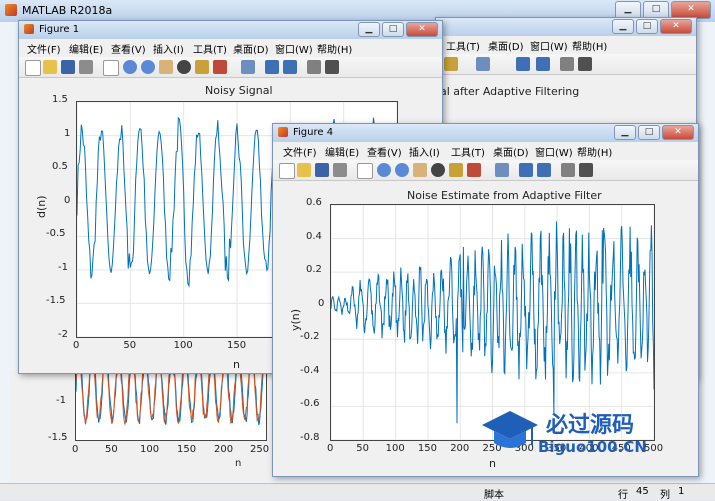 This screenshot has width=715, height=501. What do you see at coordinates (647, 26) in the screenshot?
I see `figure-back-maximize-button: □` at bounding box center [647, 26].